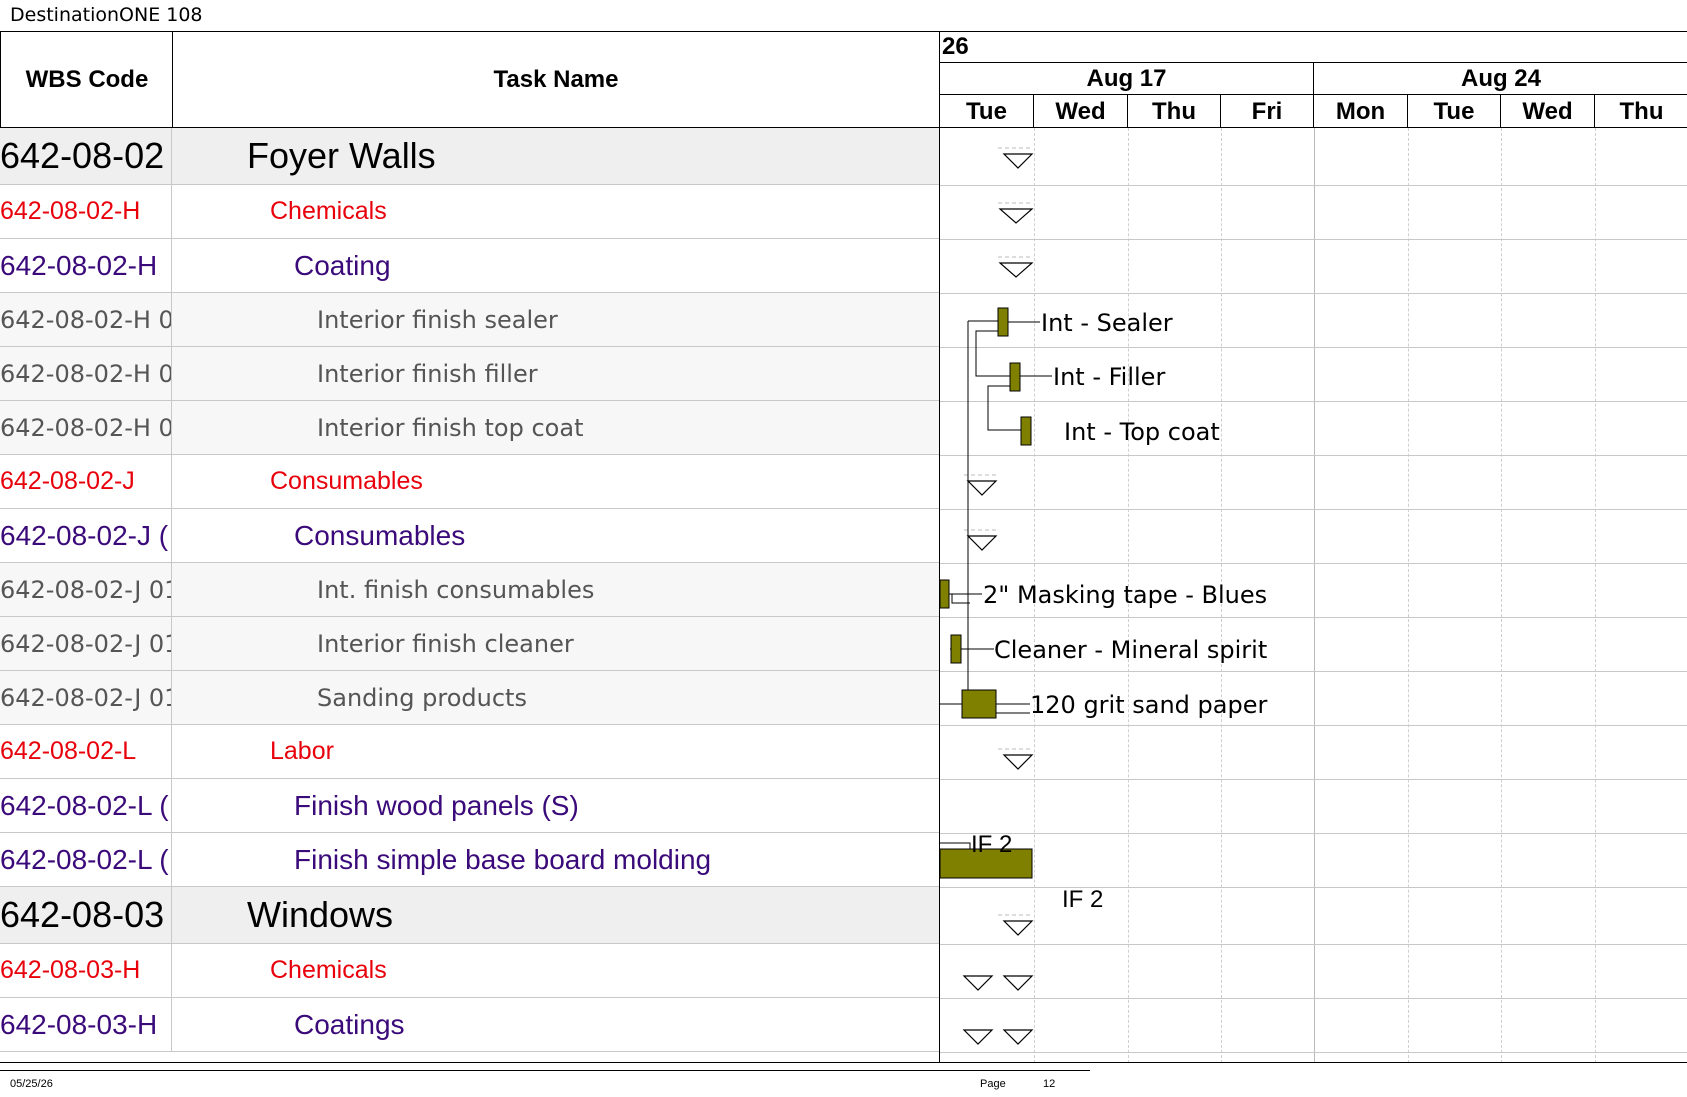 This screenshot has height=1097, width=1687. What do you see at coordinates (86, 915) in the screenshot?
I see `wbs-code: 642-08-03` at bounding box center [86, 915].